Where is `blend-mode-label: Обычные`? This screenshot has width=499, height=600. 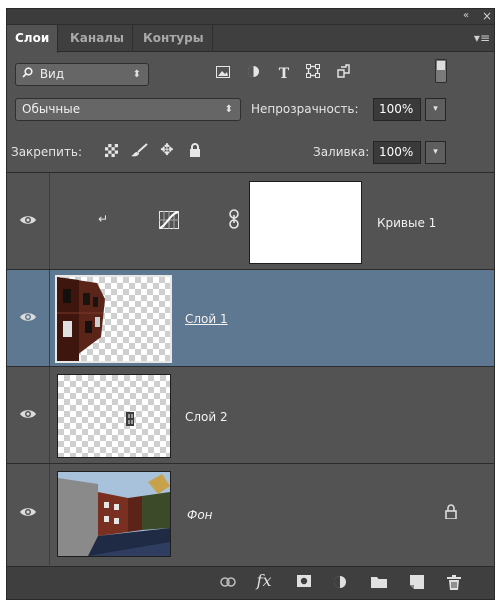 blend-mode-label: Обычные is located at coordinates (51, 109).